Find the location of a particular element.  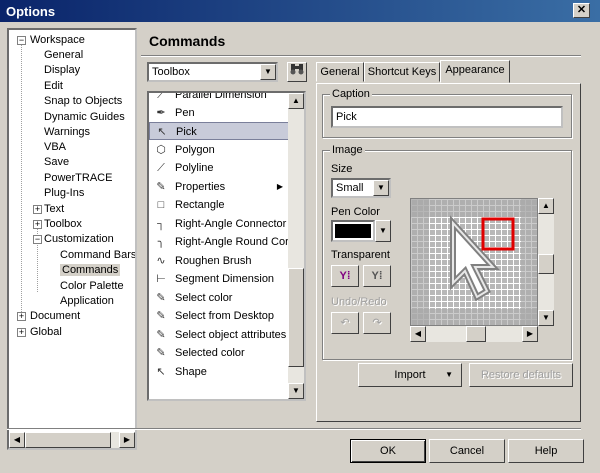

tree-item-warnings: Warnings is located at coordinates (67, 132).